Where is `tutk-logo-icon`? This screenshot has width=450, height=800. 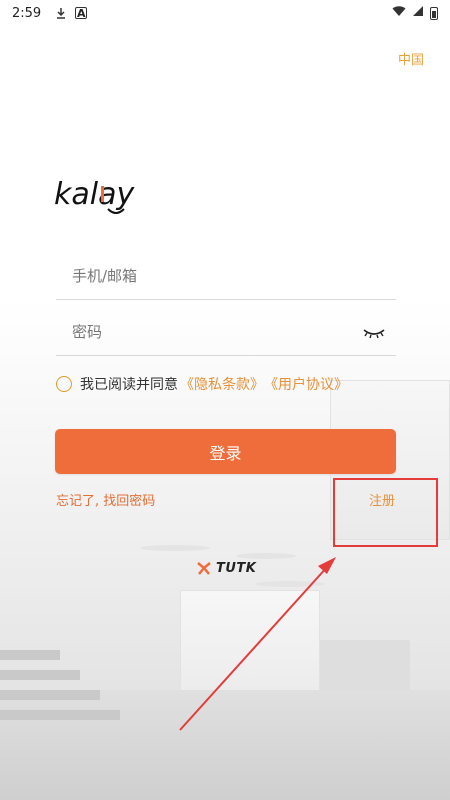 tutk-logo-icon is located at coordinates (204, 568).